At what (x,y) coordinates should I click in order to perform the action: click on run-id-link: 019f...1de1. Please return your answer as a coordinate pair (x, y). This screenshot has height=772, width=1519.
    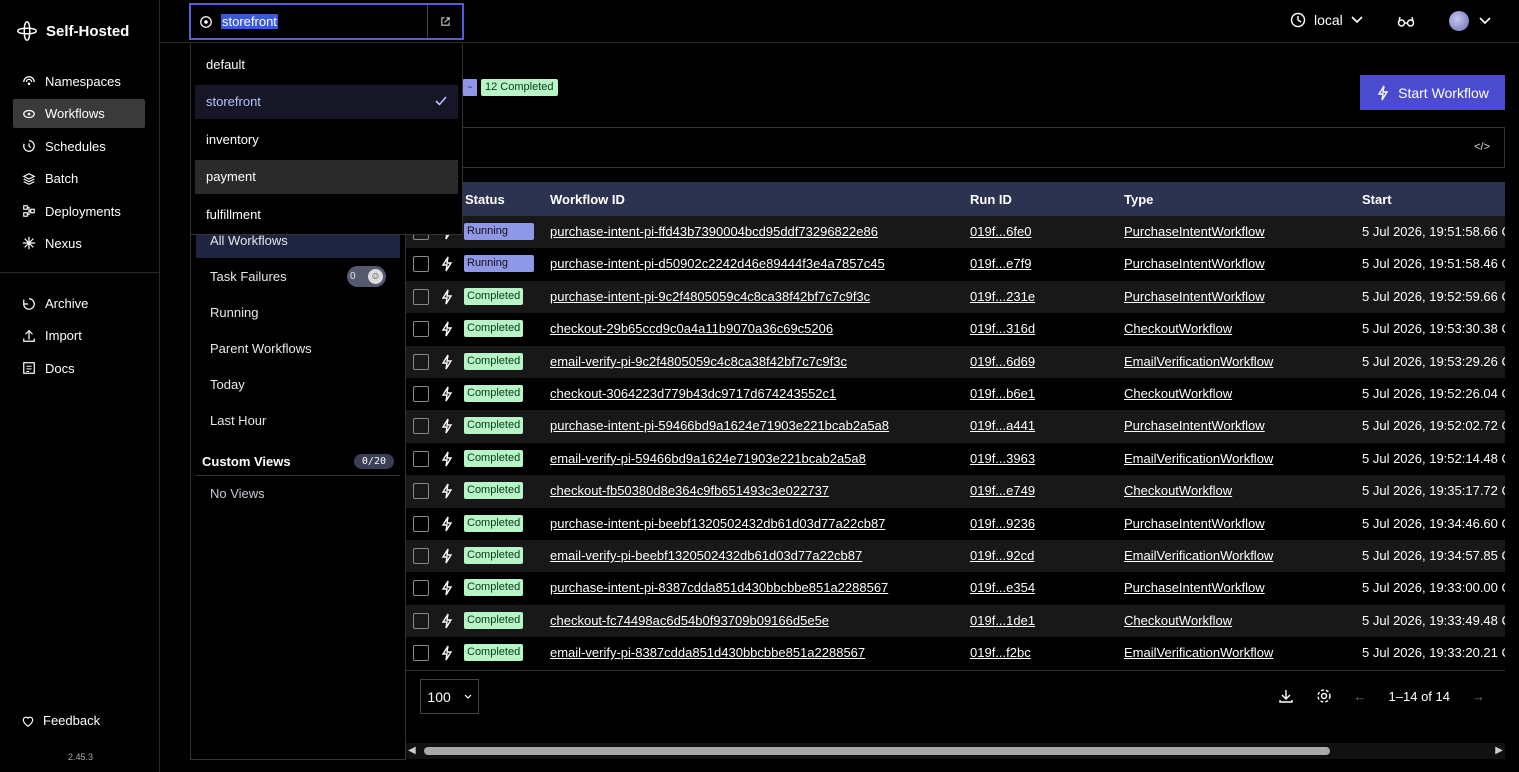
    Looking at the image, I should click on (1002, 620).